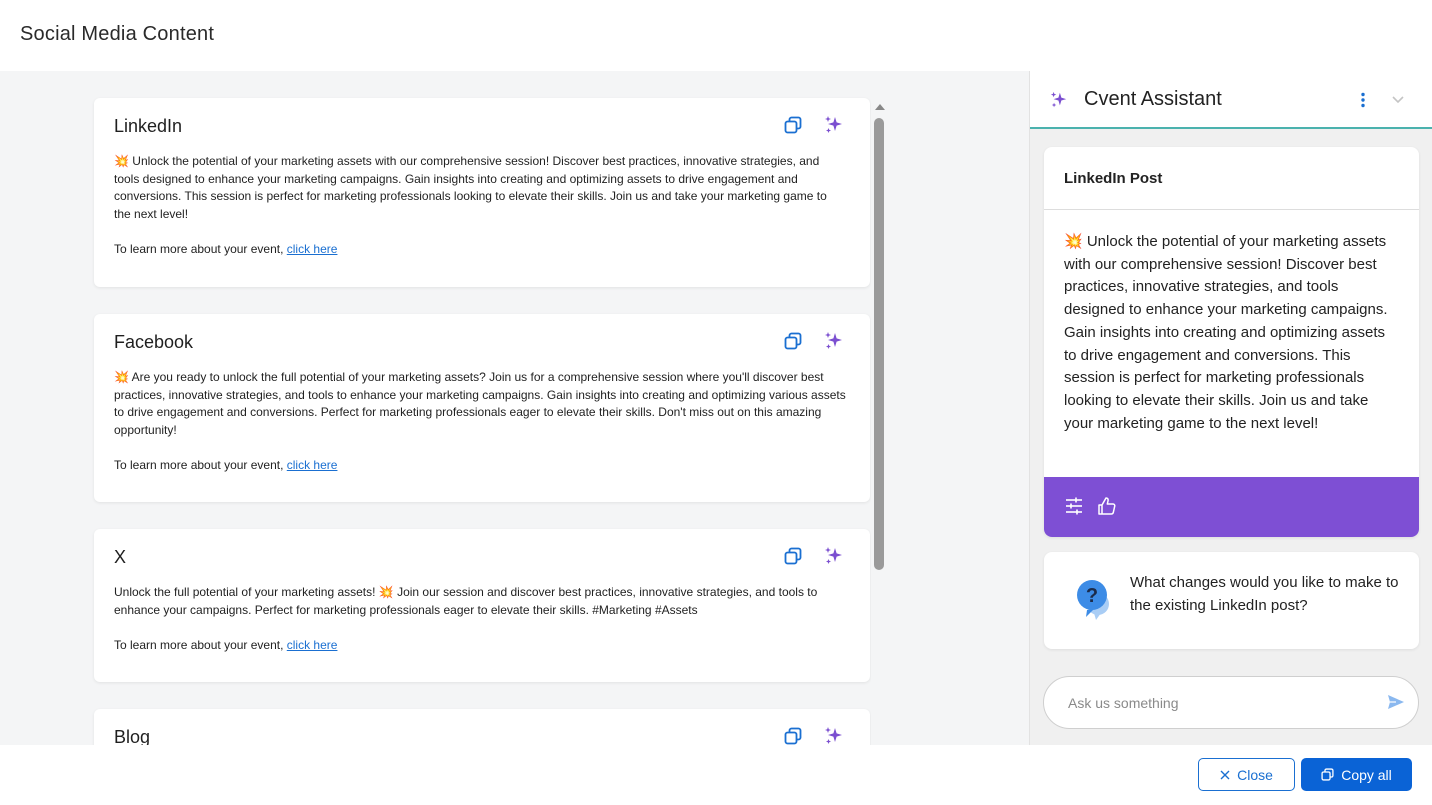 Image resolution: width=1432 pixels, height=805 pixels. Describe the element at coordinates (117, 34) in the screenshot. I see `page-title: Social Media Content` at that location.